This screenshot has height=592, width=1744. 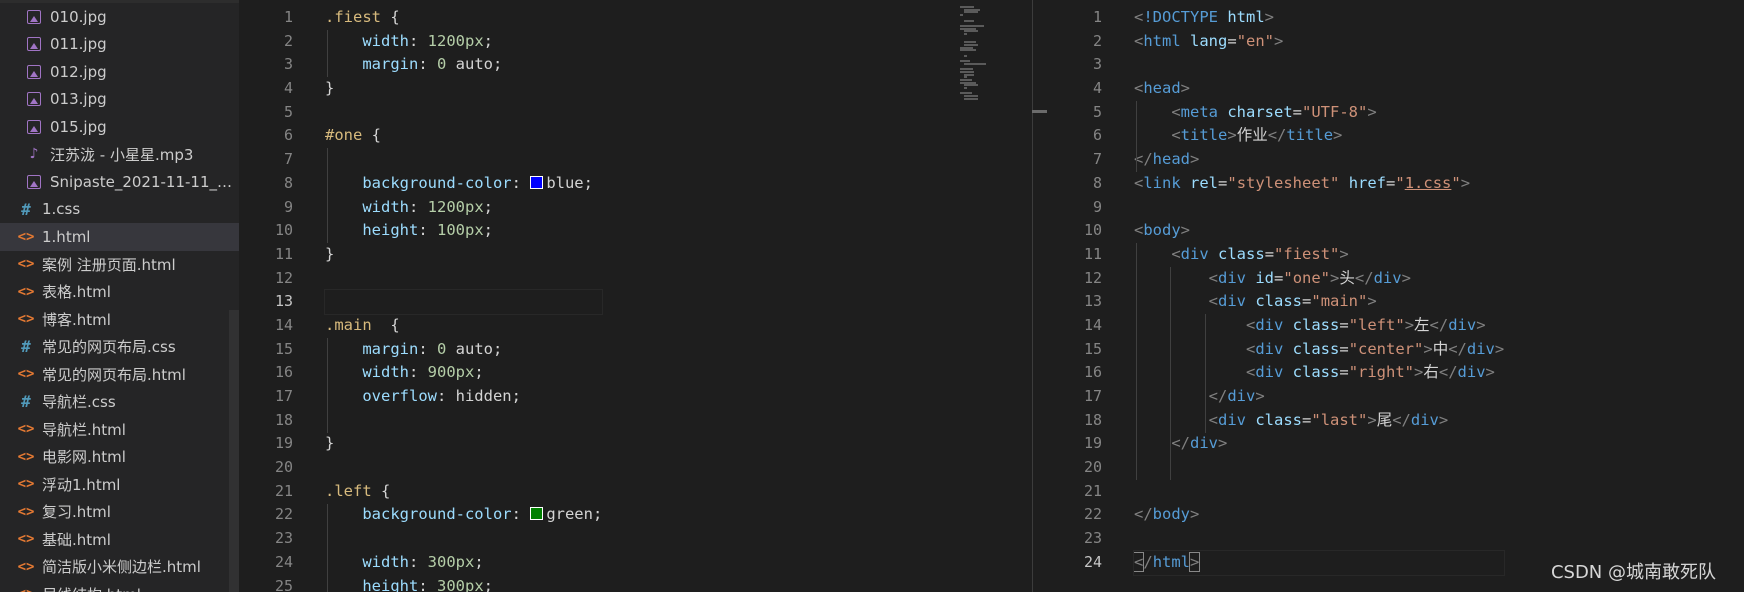 I want to click on code-line: overflow: hidden;, so click(x=463, y=397).